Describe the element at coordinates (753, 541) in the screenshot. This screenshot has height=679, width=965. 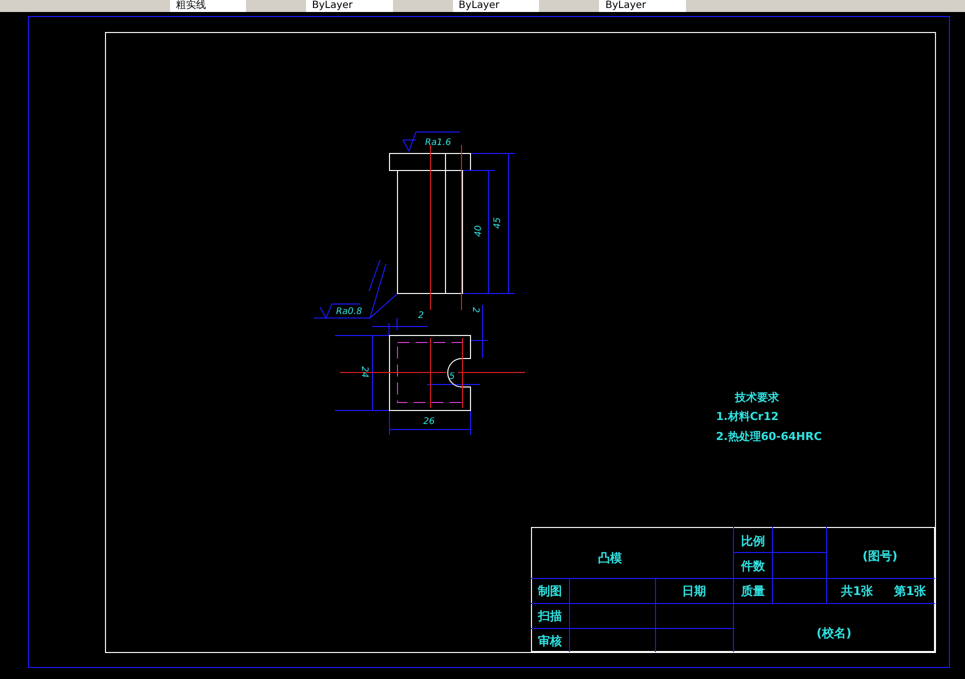
I see `scale-label: 比例` at that location.